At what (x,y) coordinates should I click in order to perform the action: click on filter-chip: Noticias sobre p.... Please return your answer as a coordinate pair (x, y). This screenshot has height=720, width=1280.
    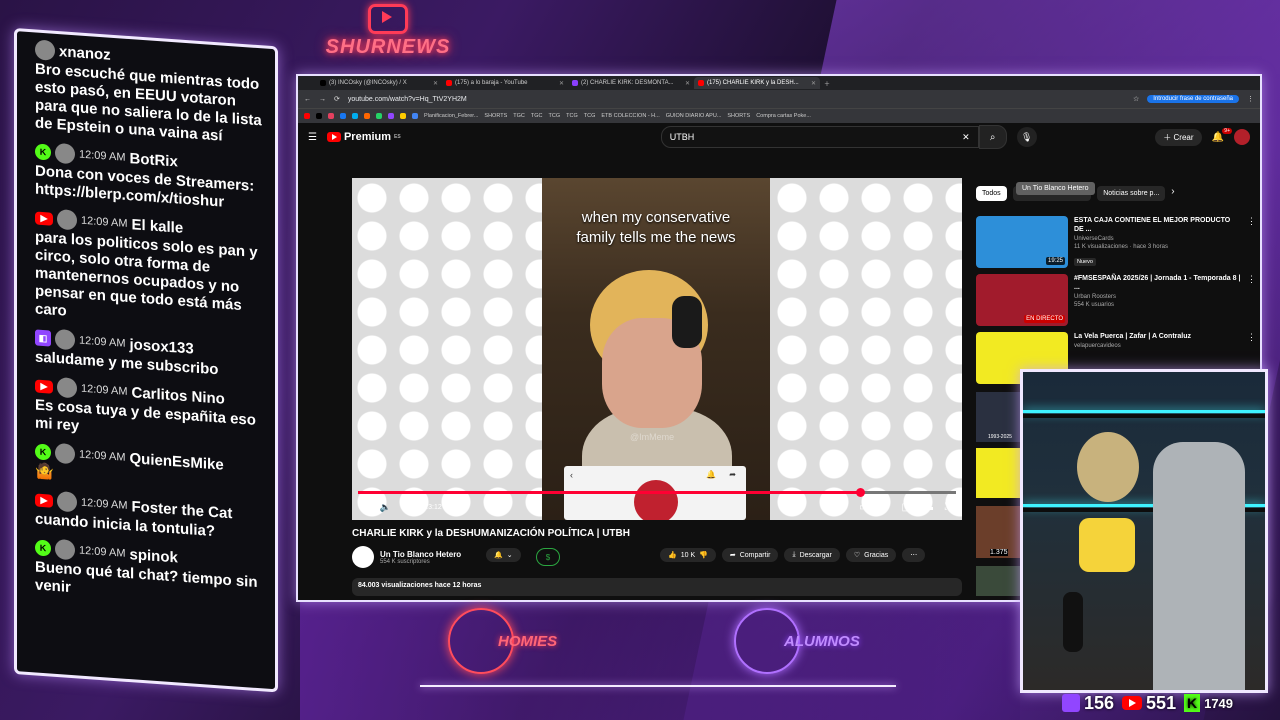
    Looking at the image, I should click on (1131, 193).